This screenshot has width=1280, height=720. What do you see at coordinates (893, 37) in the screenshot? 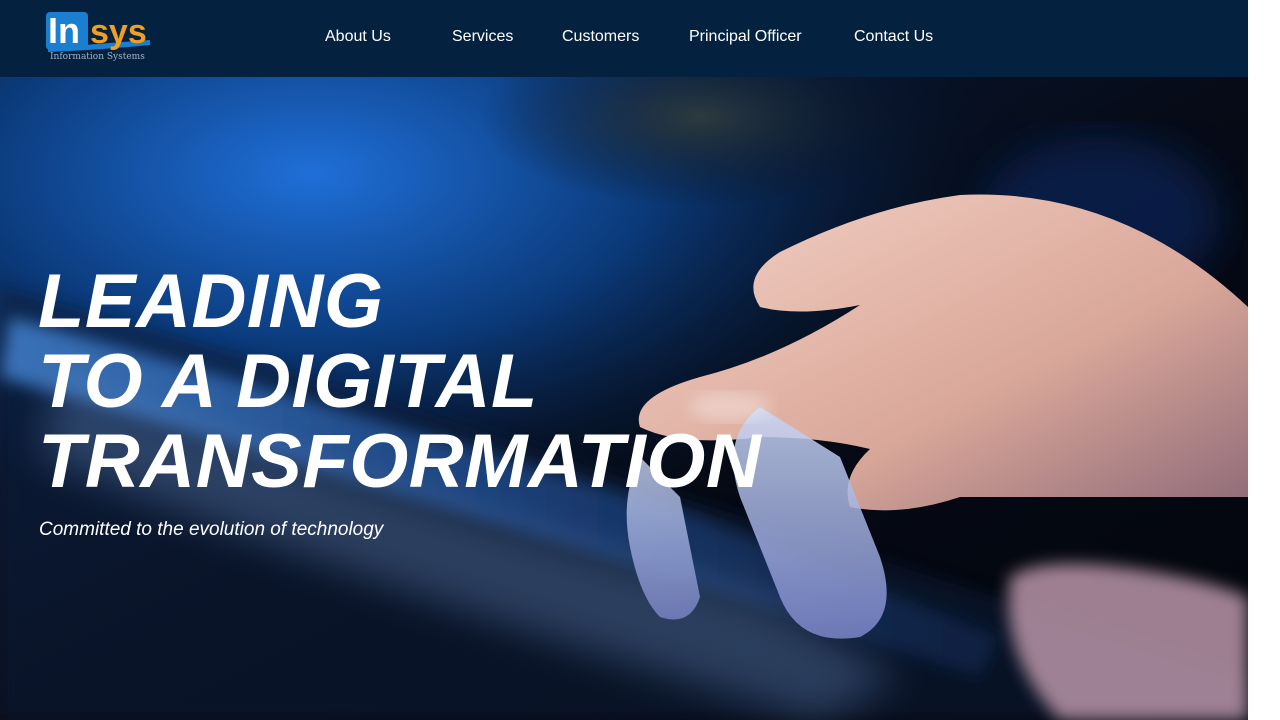
I see `nav-contact-us: Contact Us` at bounding box center [893, 37].